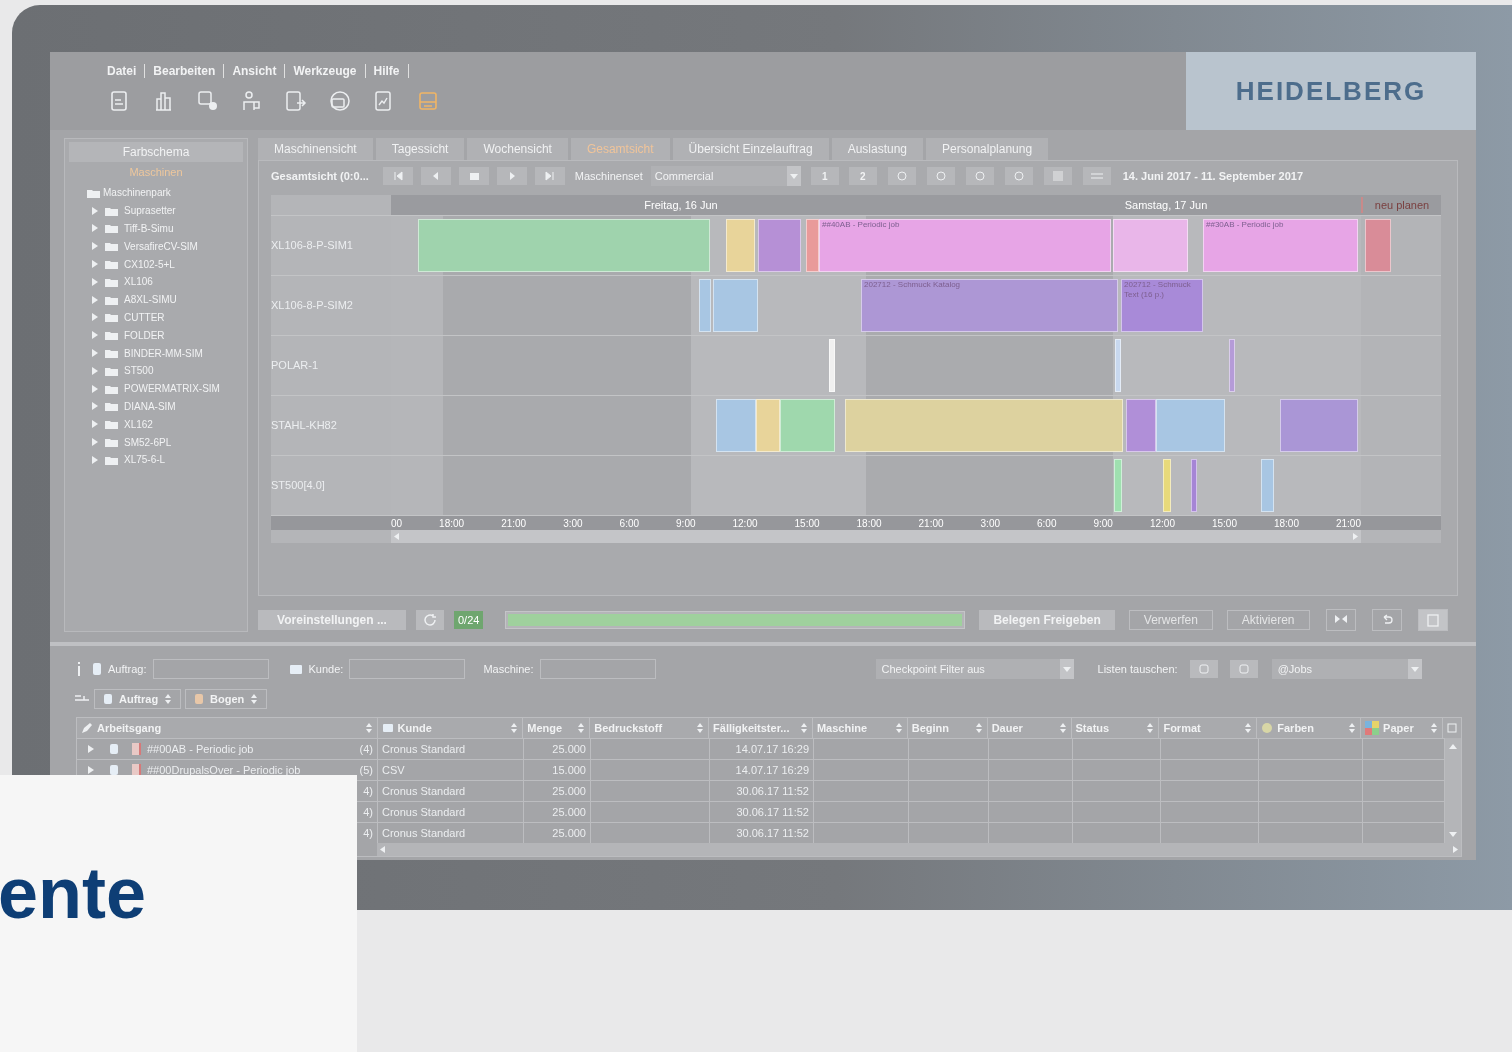 The image size is (1512, 1052). I want to click on column-header: Dauer, so click(1029, 728).